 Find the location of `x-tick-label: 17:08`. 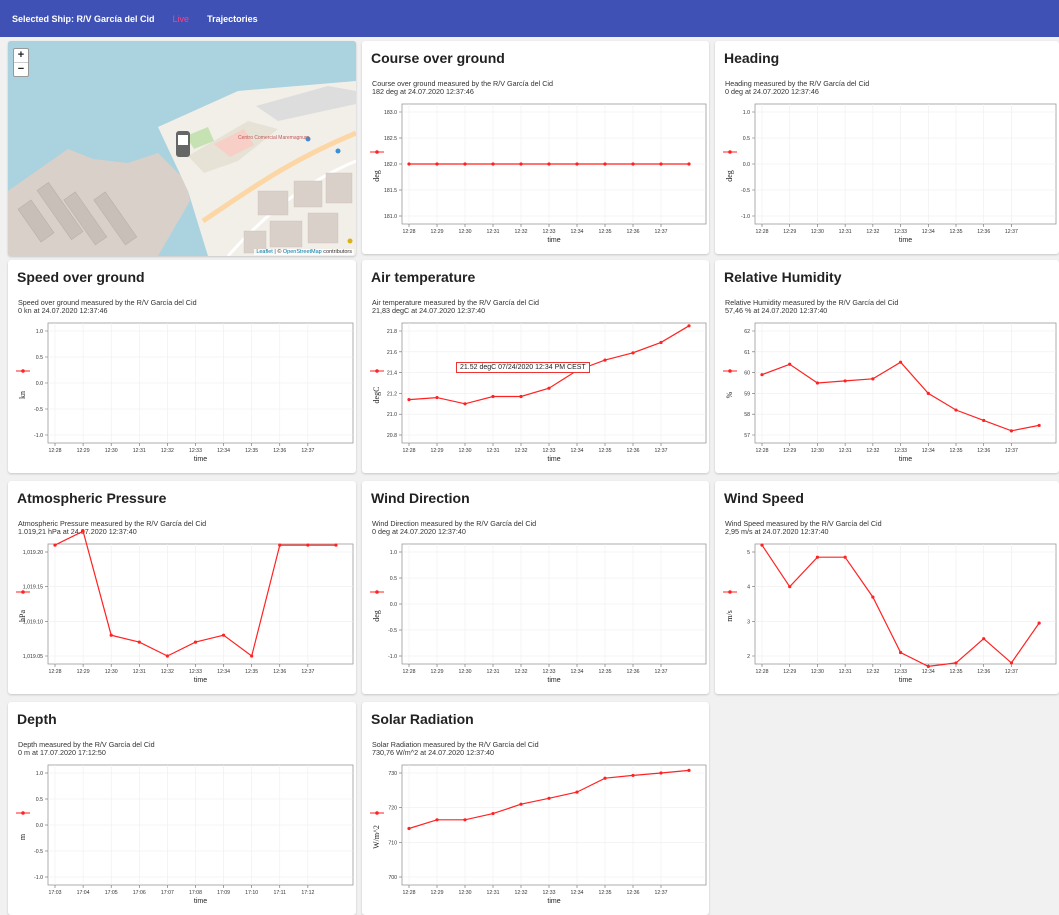

x-tick-label: 17:08 is located at coordinates (195, 893).